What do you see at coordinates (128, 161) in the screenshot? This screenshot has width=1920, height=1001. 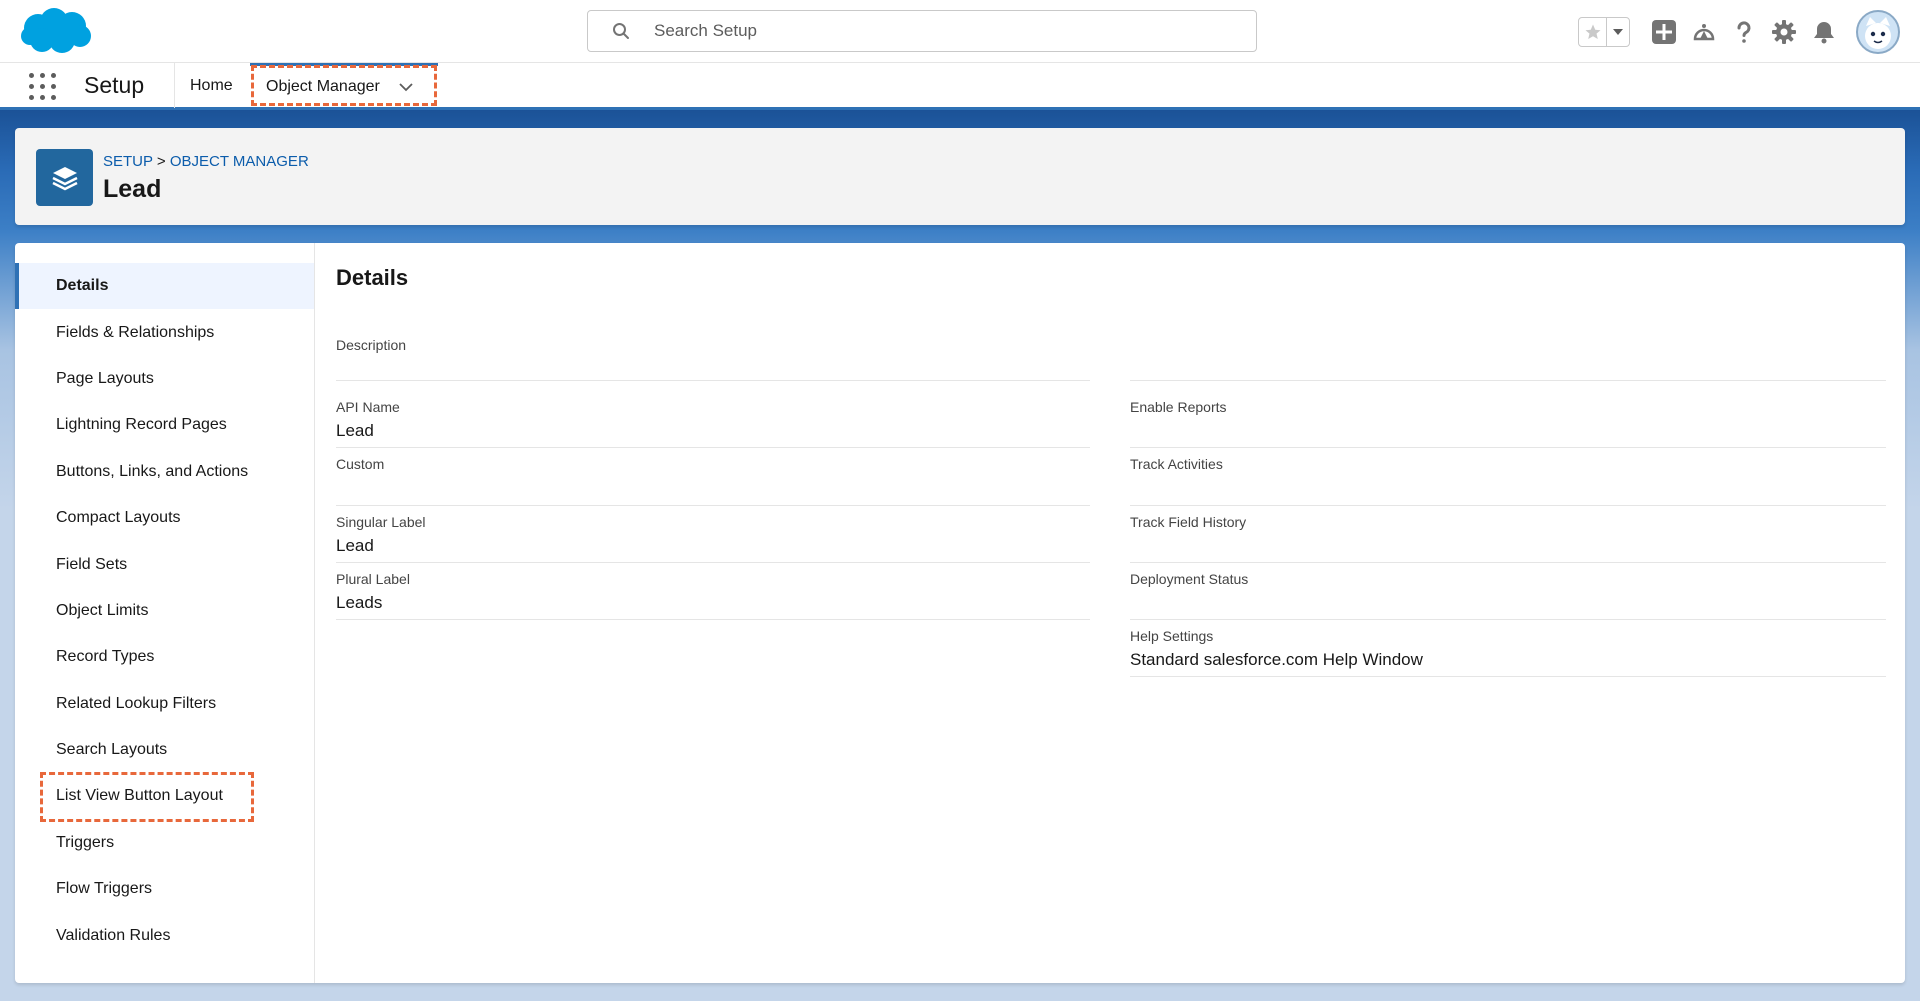 I see `breadcrumb-setup-link: SETUP` at bounding box center [128, 161].